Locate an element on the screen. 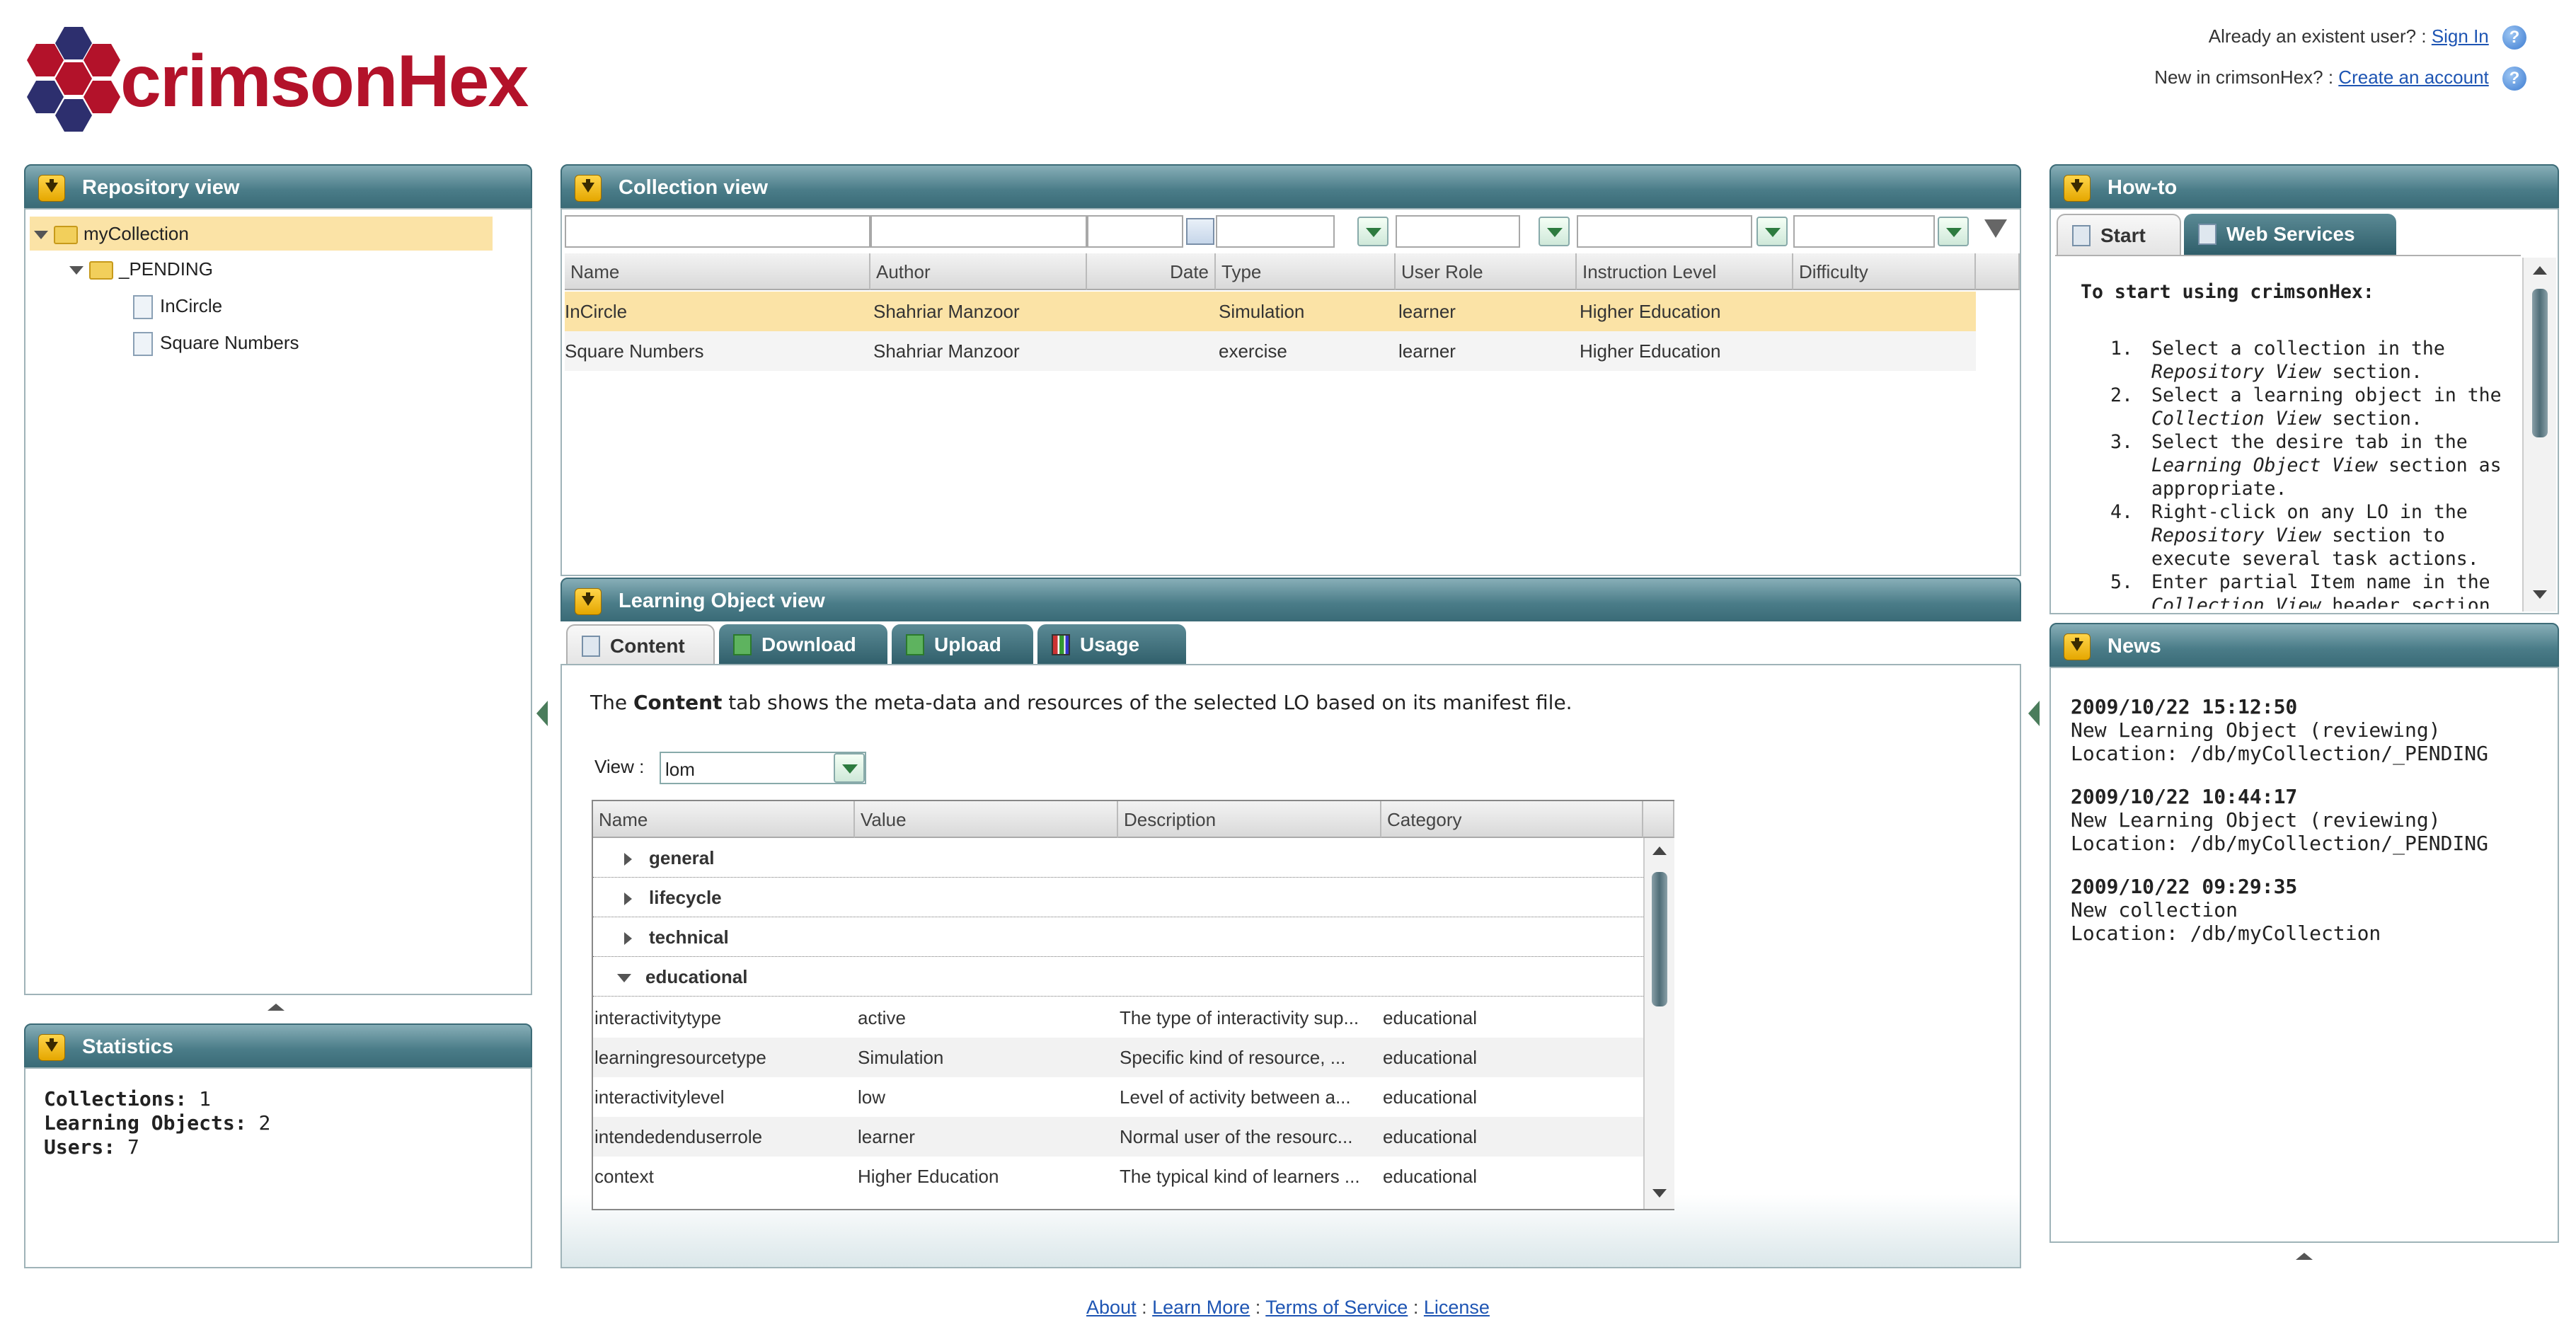 The height and width of the screenshot is (1337, 2576). difficulty-dropdown-icon is located at coordinates (1954, 231).